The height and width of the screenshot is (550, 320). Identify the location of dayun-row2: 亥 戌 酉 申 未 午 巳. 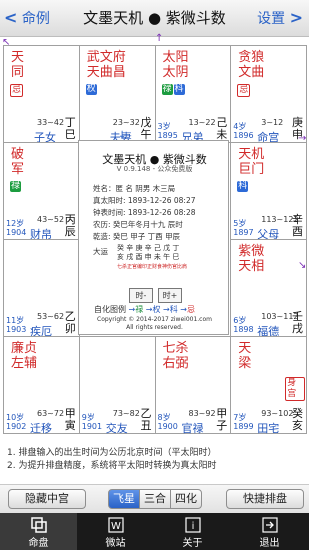
(148, 257).